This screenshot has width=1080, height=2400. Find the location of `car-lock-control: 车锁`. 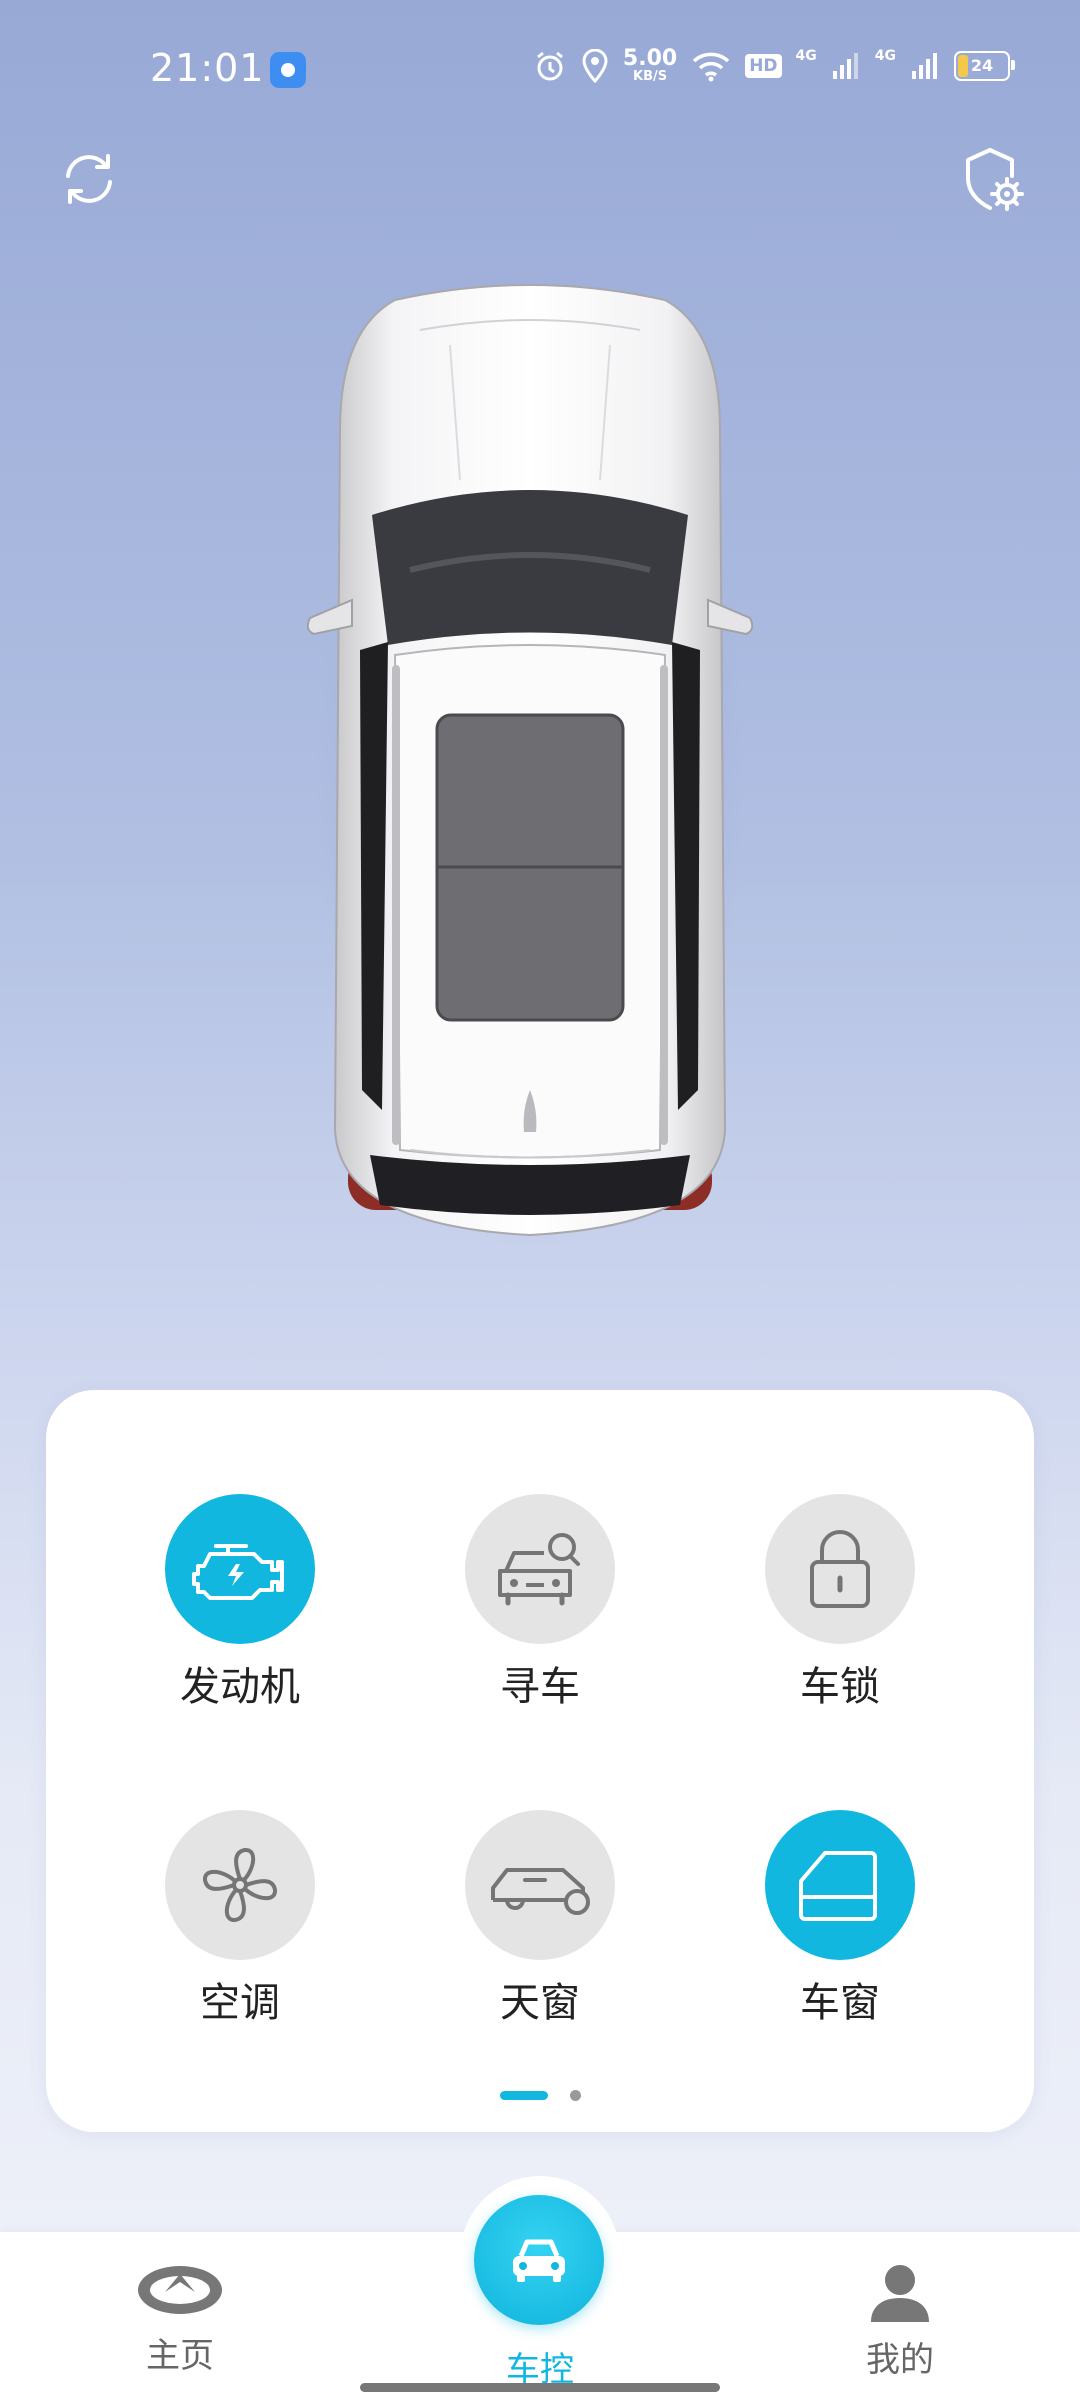

car-lock-control: 车锁 is located at coordinates (840, 1603).